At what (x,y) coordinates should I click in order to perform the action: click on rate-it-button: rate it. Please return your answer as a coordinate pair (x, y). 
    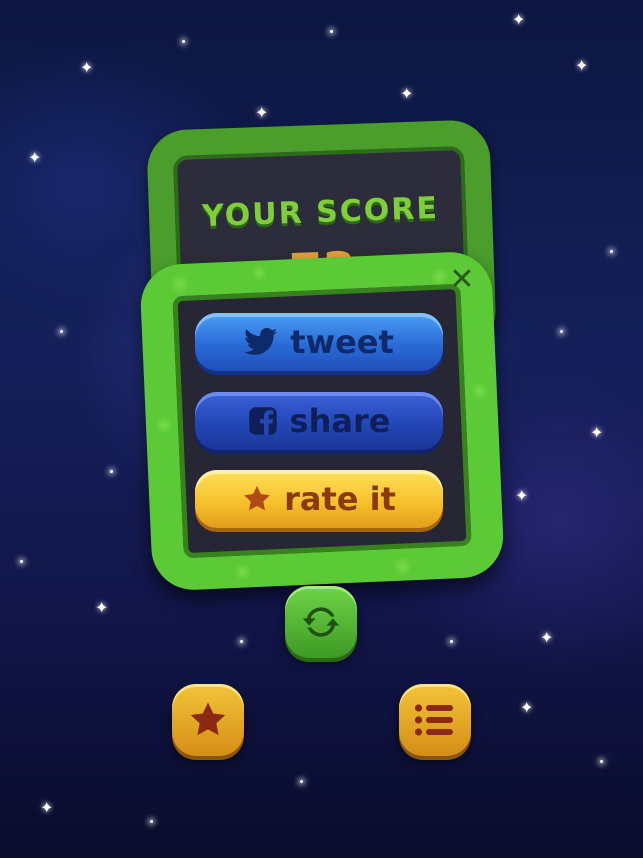
    Looking at the image, I should click on (319, 499).